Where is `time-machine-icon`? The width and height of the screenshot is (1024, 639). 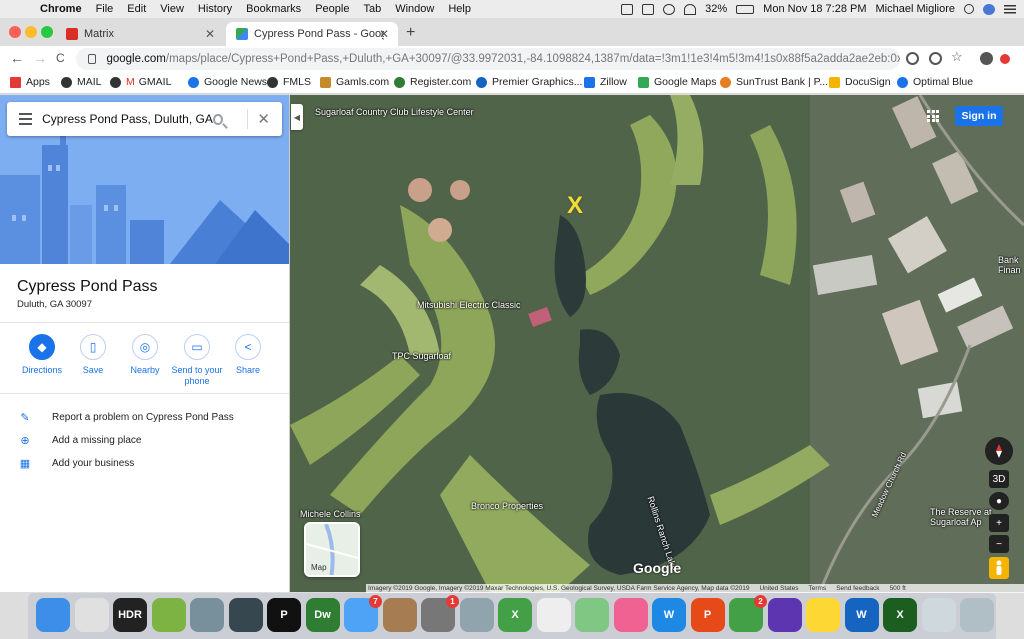 time-machine-icon is located at coordinates (669, 9).